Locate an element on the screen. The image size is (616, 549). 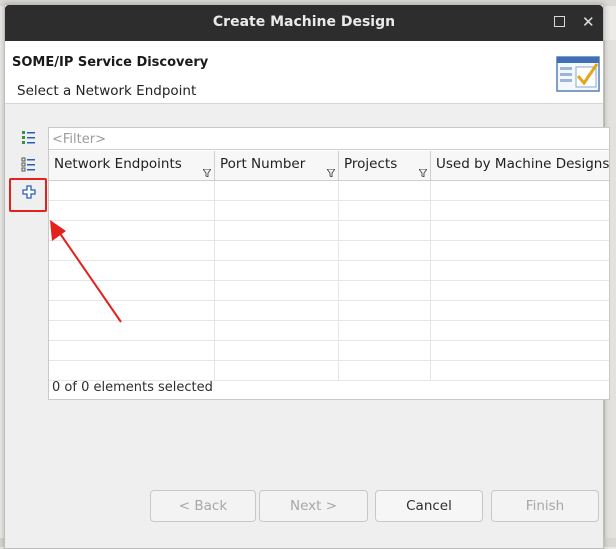
list-deselect-icon is located at coordinates (29, 164).